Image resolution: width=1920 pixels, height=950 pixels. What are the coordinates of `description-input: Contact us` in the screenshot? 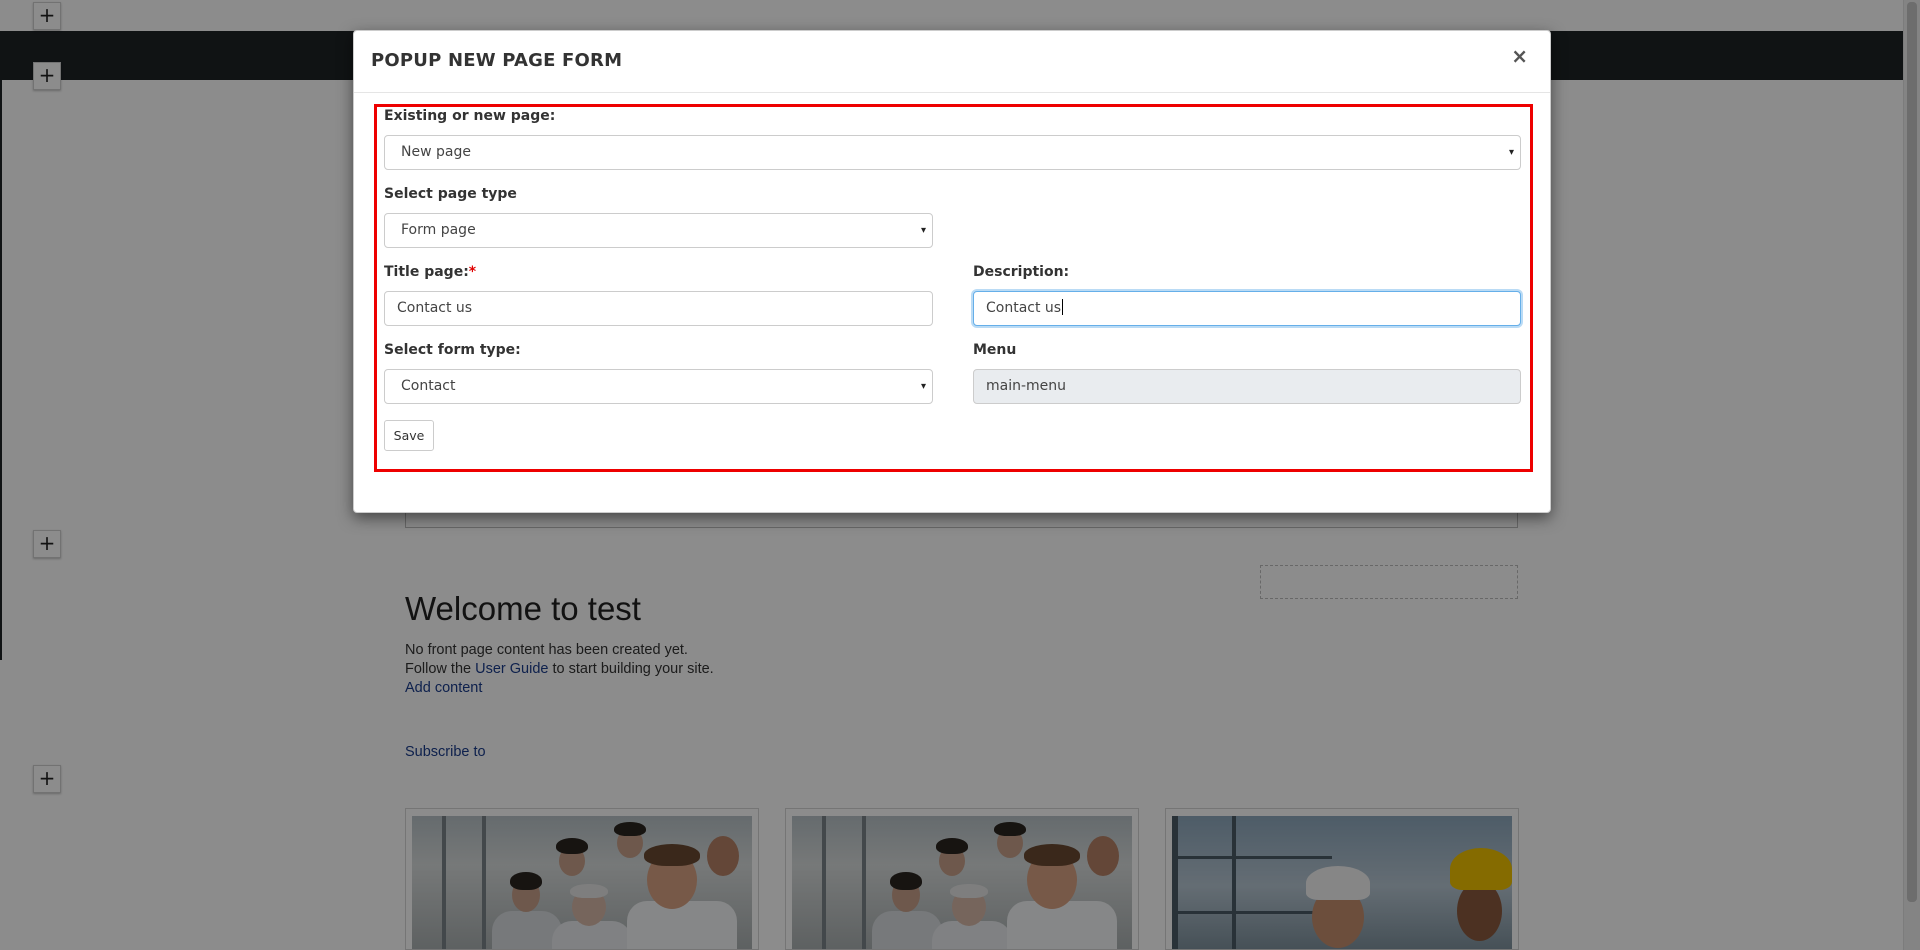 It's located at (1247, 308).